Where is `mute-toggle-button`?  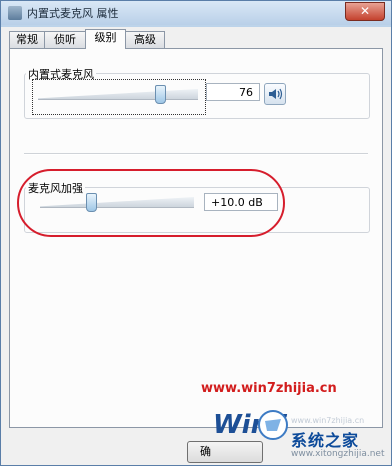
mute-toggle-button is located at coordinates (275, 94).